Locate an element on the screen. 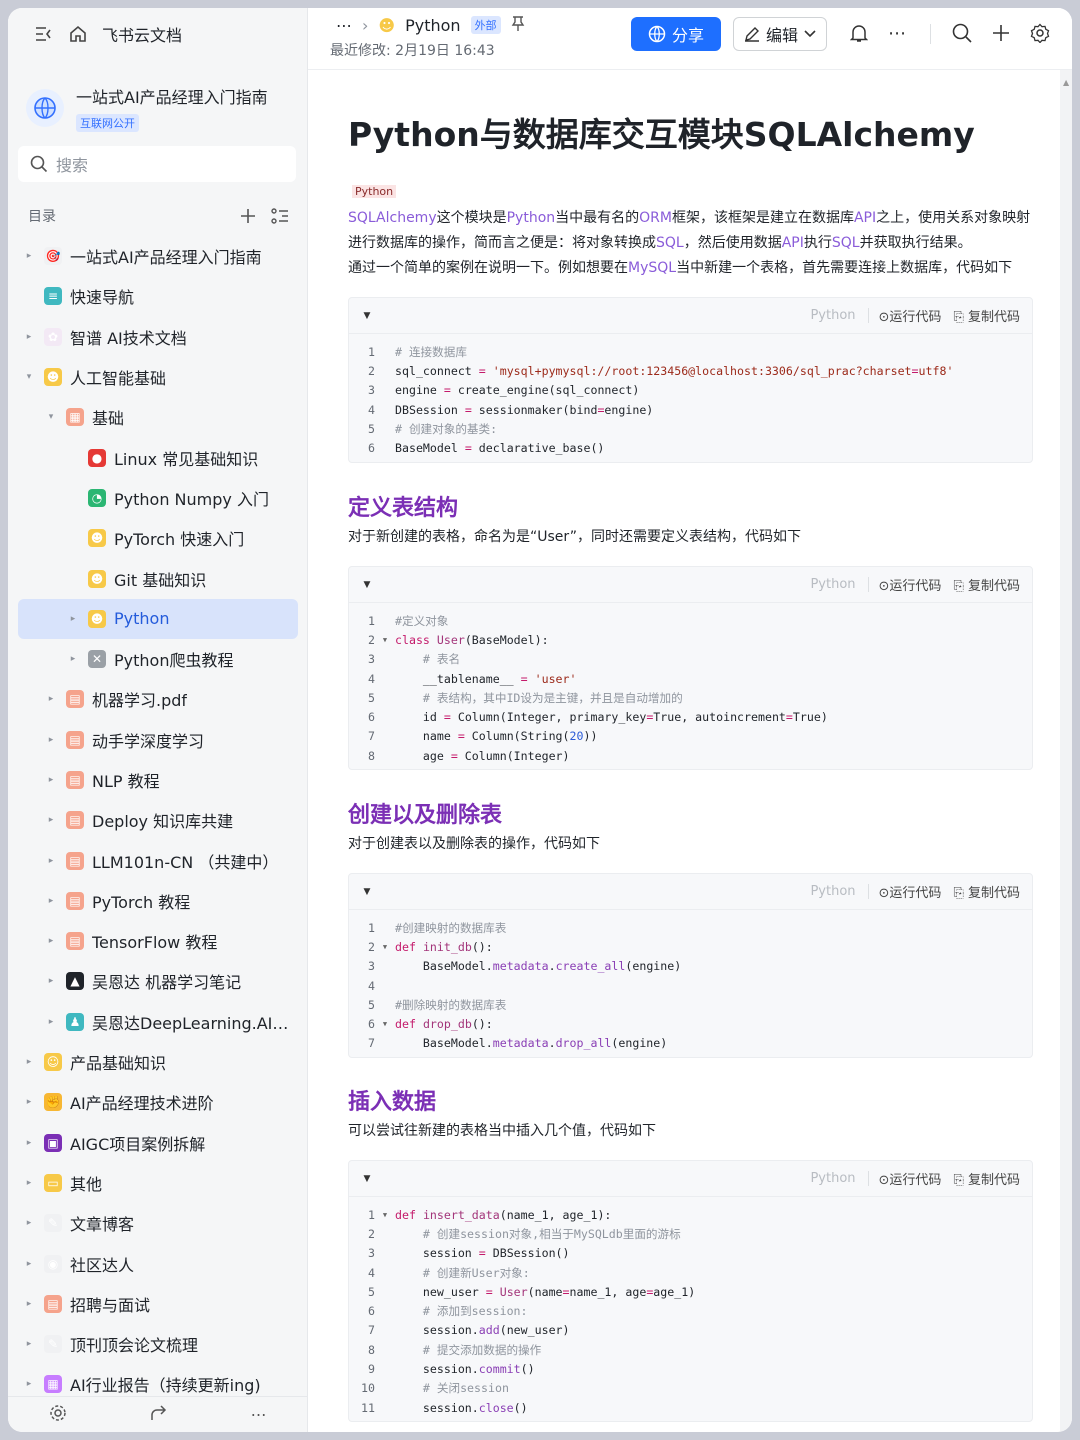 This screenshot has height=1440, width=1080. sidebar-item: ▸ ▤ Deploy 知识库共建 is located at coordinates (158, 820).